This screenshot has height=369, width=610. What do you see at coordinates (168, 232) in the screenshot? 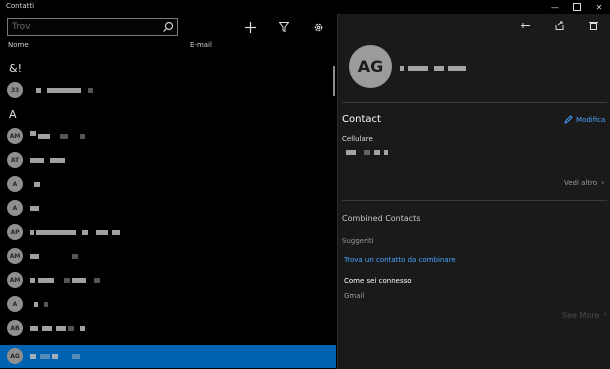
I see `list-item: AP` at bounding box center [168, 232].